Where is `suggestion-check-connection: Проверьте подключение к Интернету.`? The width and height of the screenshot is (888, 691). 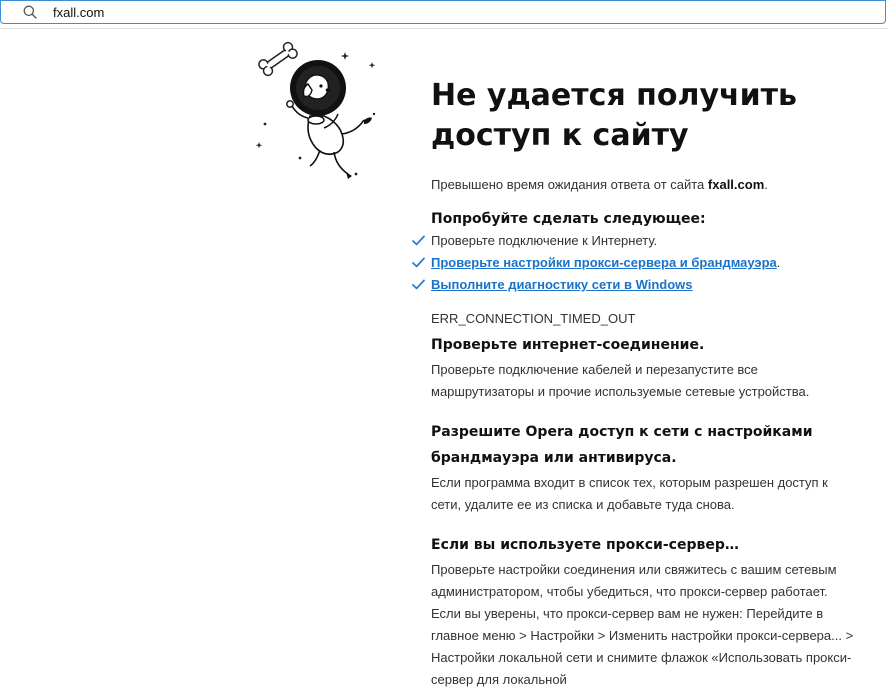 suggestion-check-connection: Проверьте подключение к Интернету. is located at coordinates (636, 241).